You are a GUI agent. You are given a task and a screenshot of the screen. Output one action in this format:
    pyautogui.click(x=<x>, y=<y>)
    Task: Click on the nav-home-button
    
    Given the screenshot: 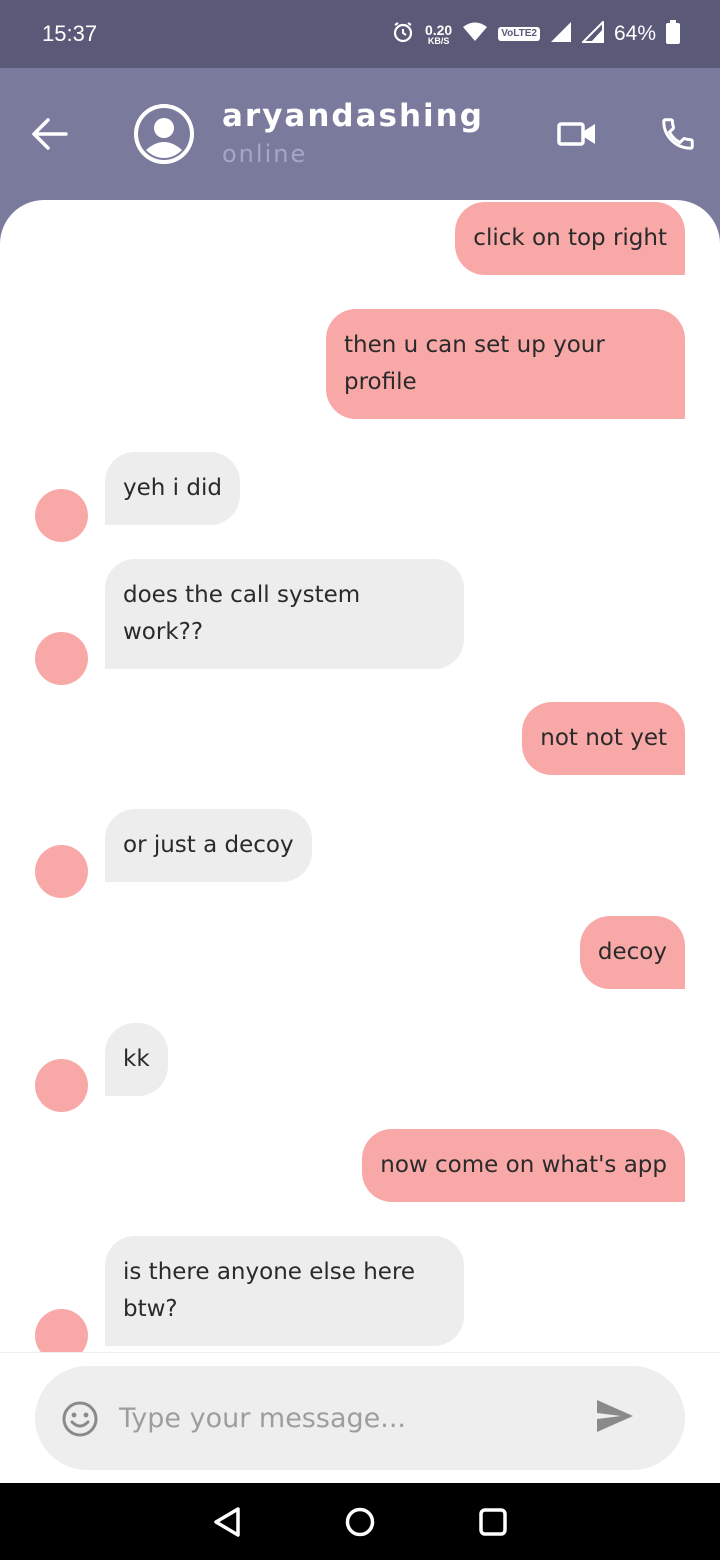 What is the action you would take?
    pyautogui.click(x=360, y=1522)
    